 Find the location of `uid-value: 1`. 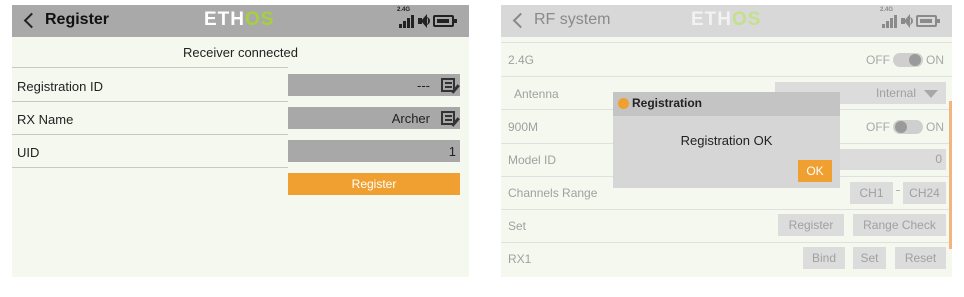

uid-value: 1 is located at coordinates (452, 151).